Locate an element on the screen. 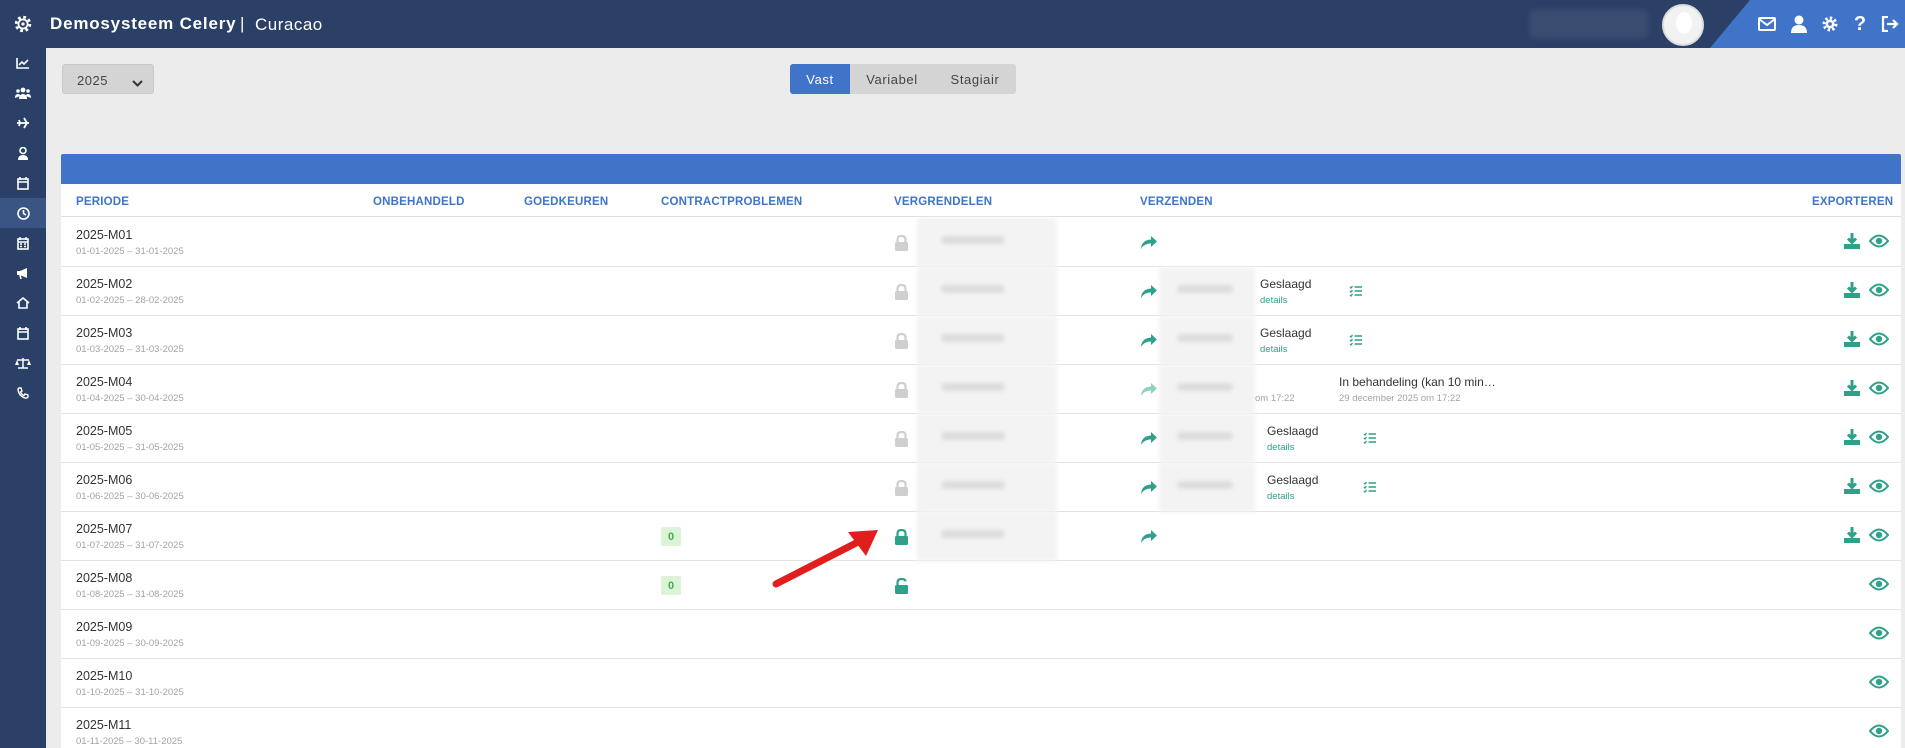 Image resolution: width=1905 pixels, height=748 pixels. period-name: 2025-M06 is located at coordinates (104, 480).